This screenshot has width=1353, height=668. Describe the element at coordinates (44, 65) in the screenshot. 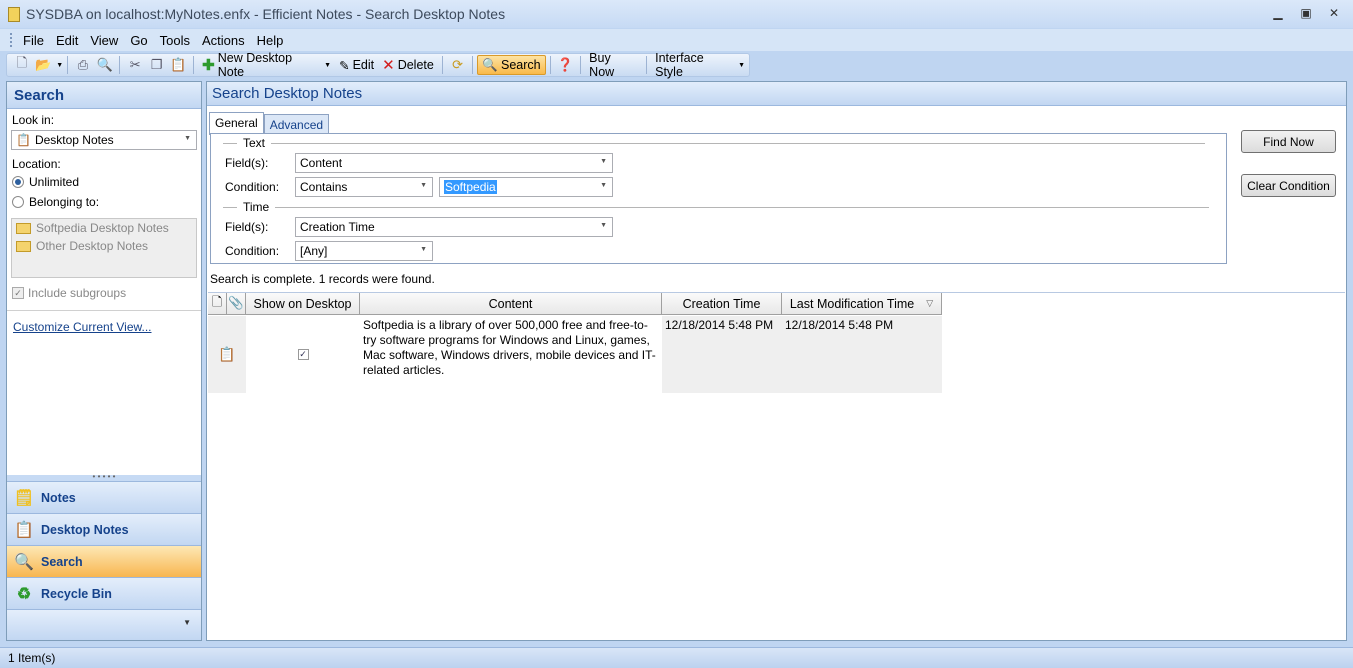

I see `open-folder-icon: 📂` at that location.